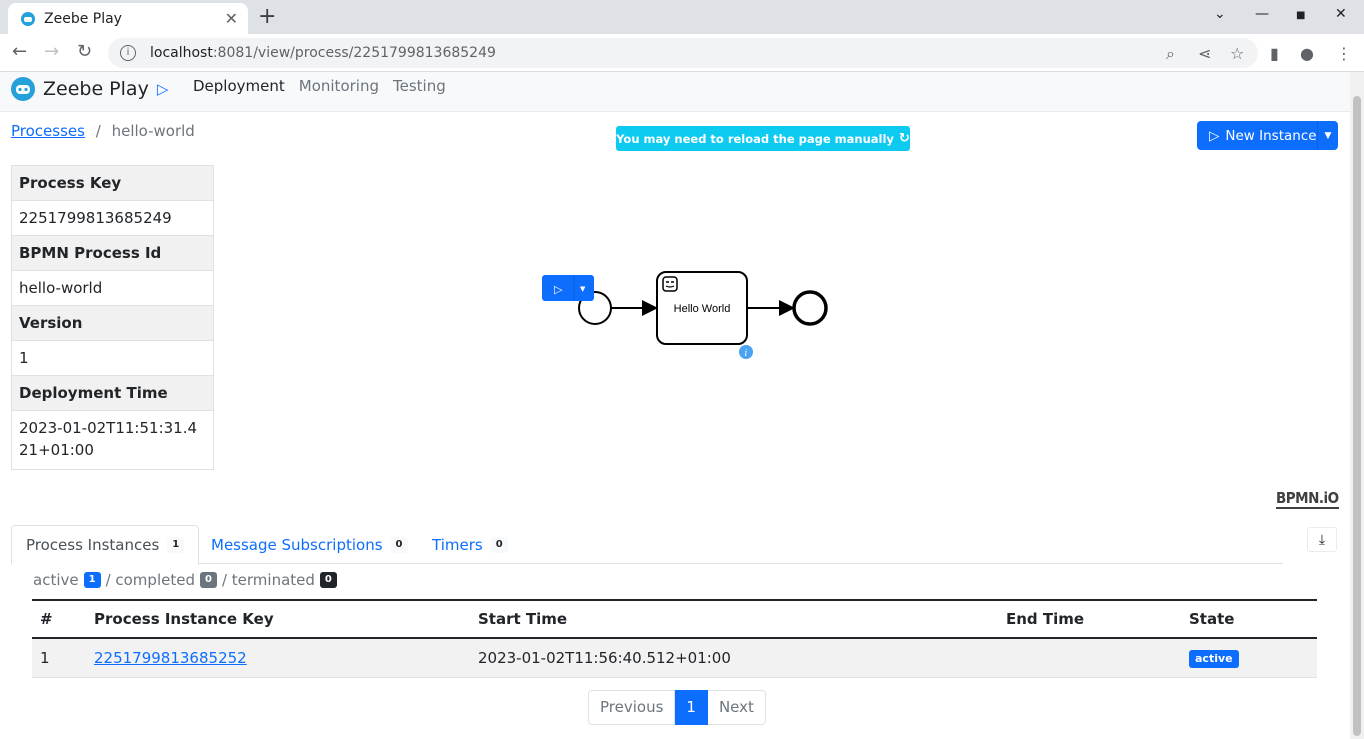 The image size is (1364, 739). Describe the element at coordinates (1357, 416) in the screenshot. I see `scrollbar-thumb` at that location.